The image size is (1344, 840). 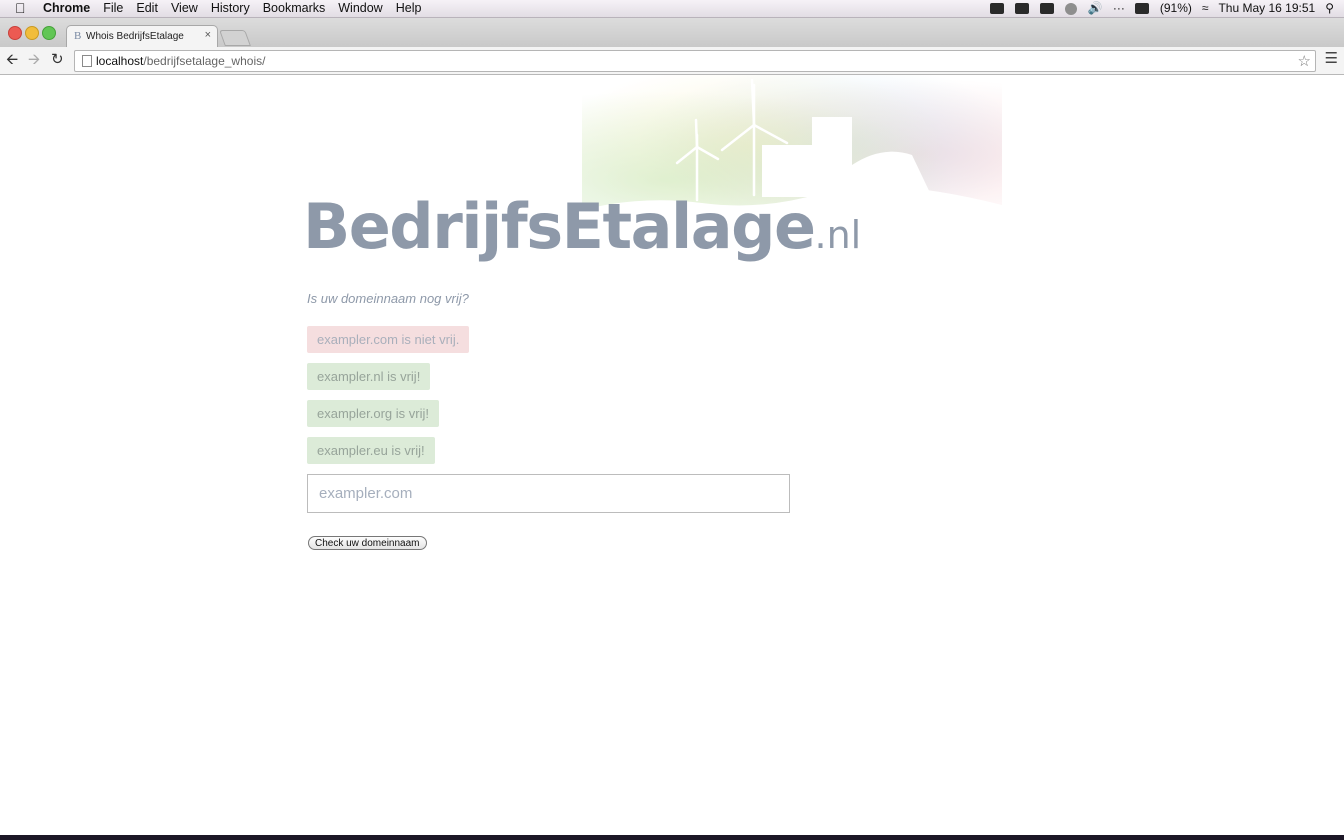 I want to click on status-area: 🔊 ··· (91%) ≈ Thu May 16 19:51 ⚲, so click(x=1166, y=8).